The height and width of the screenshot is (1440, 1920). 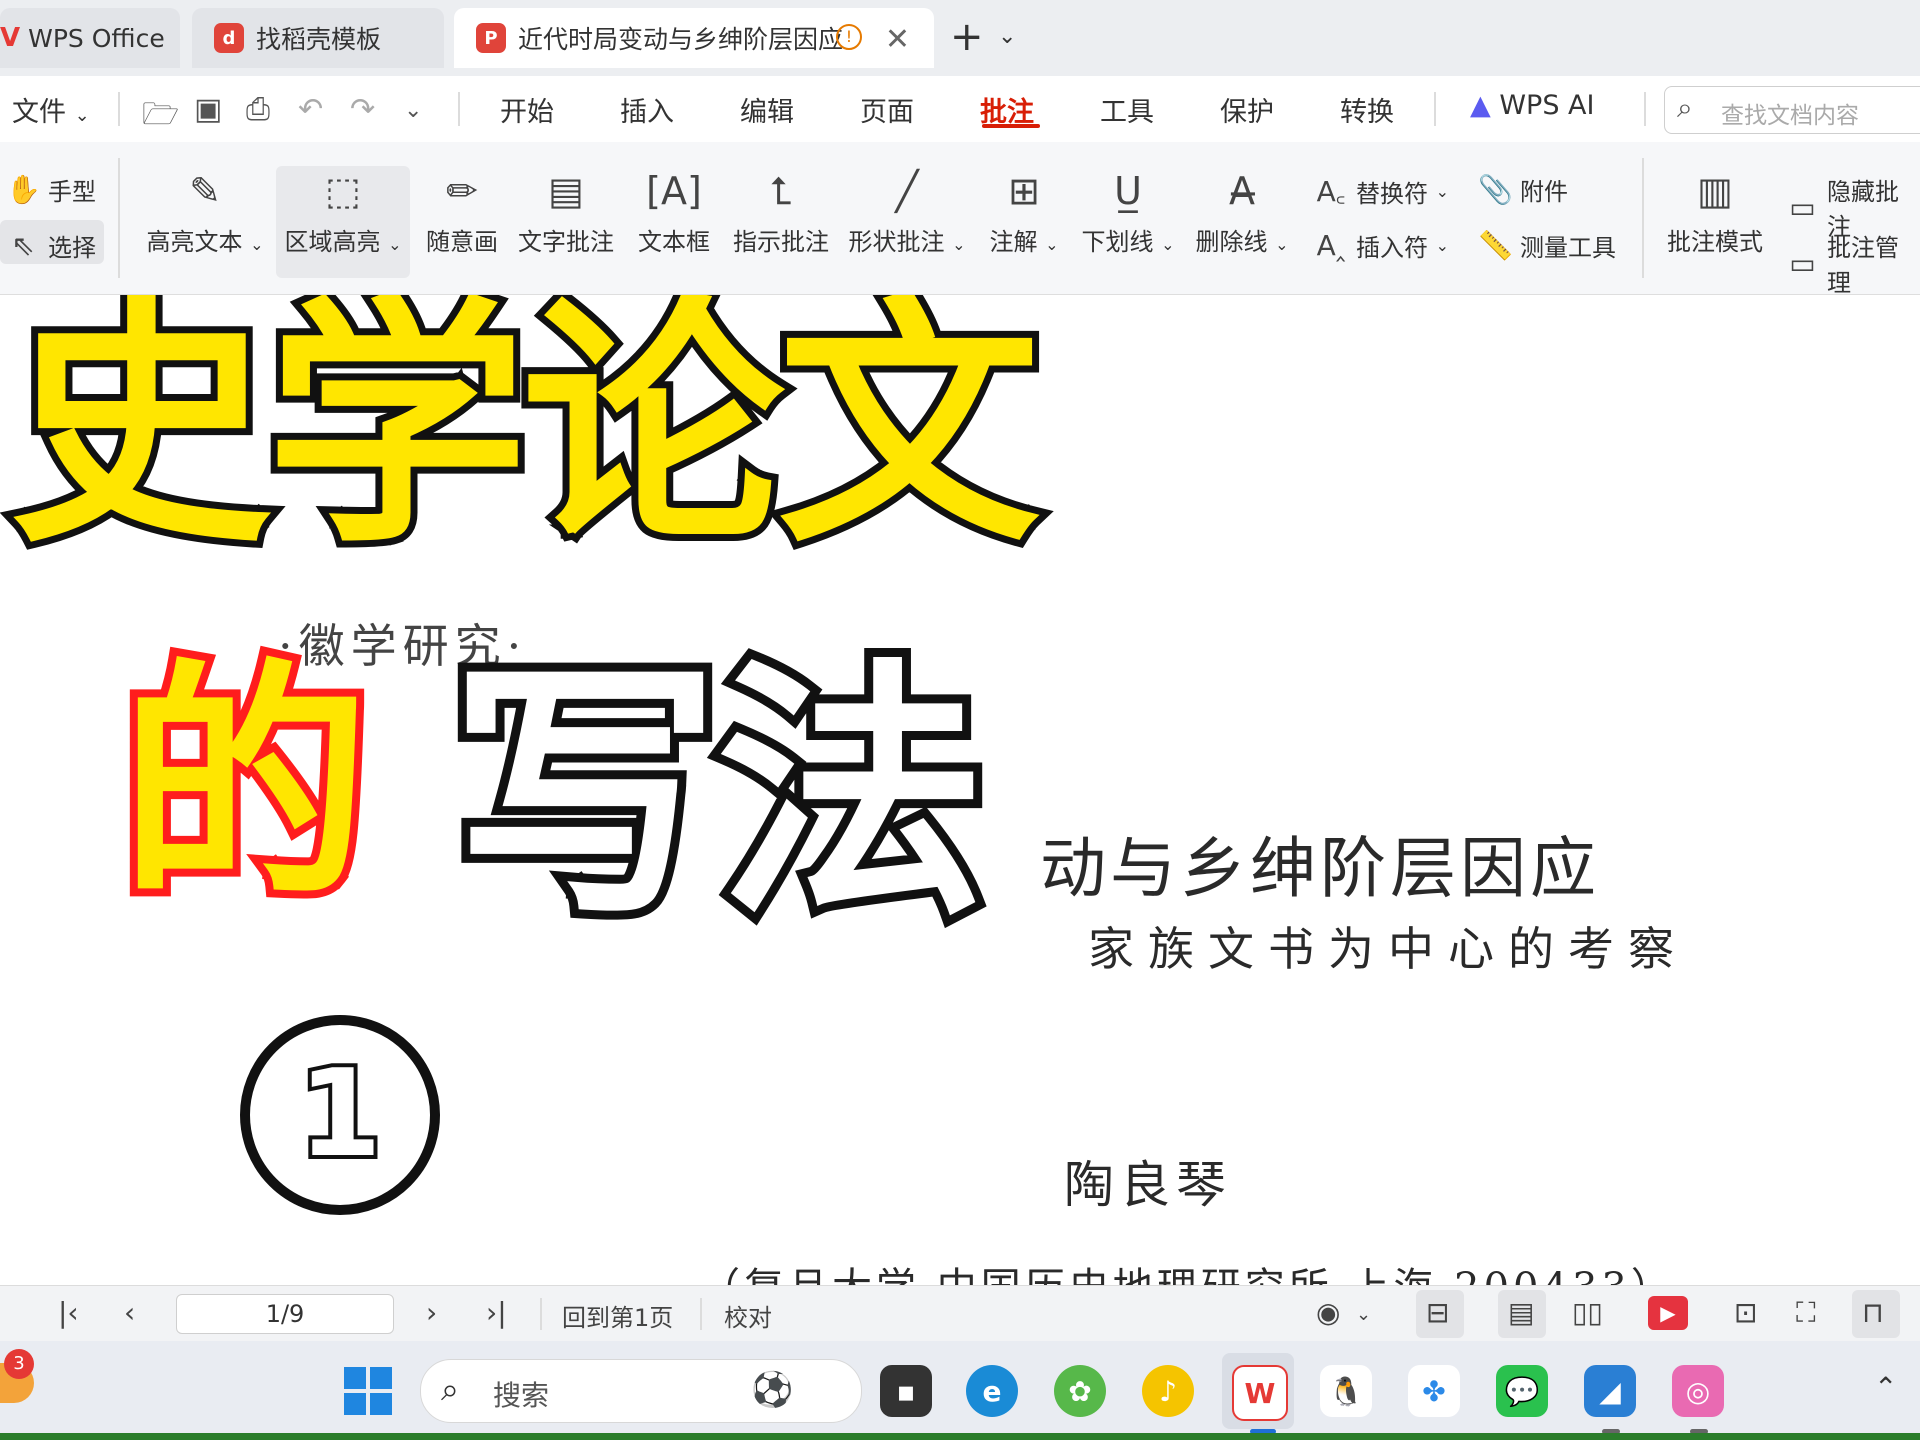 I want to click on highlighter-icon: ✎, so click(x=205, y=191).